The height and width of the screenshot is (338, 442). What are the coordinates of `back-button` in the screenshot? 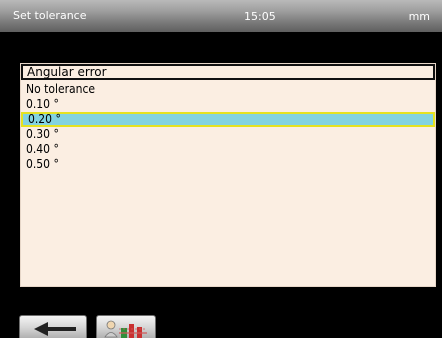 It's located at (53, 326).